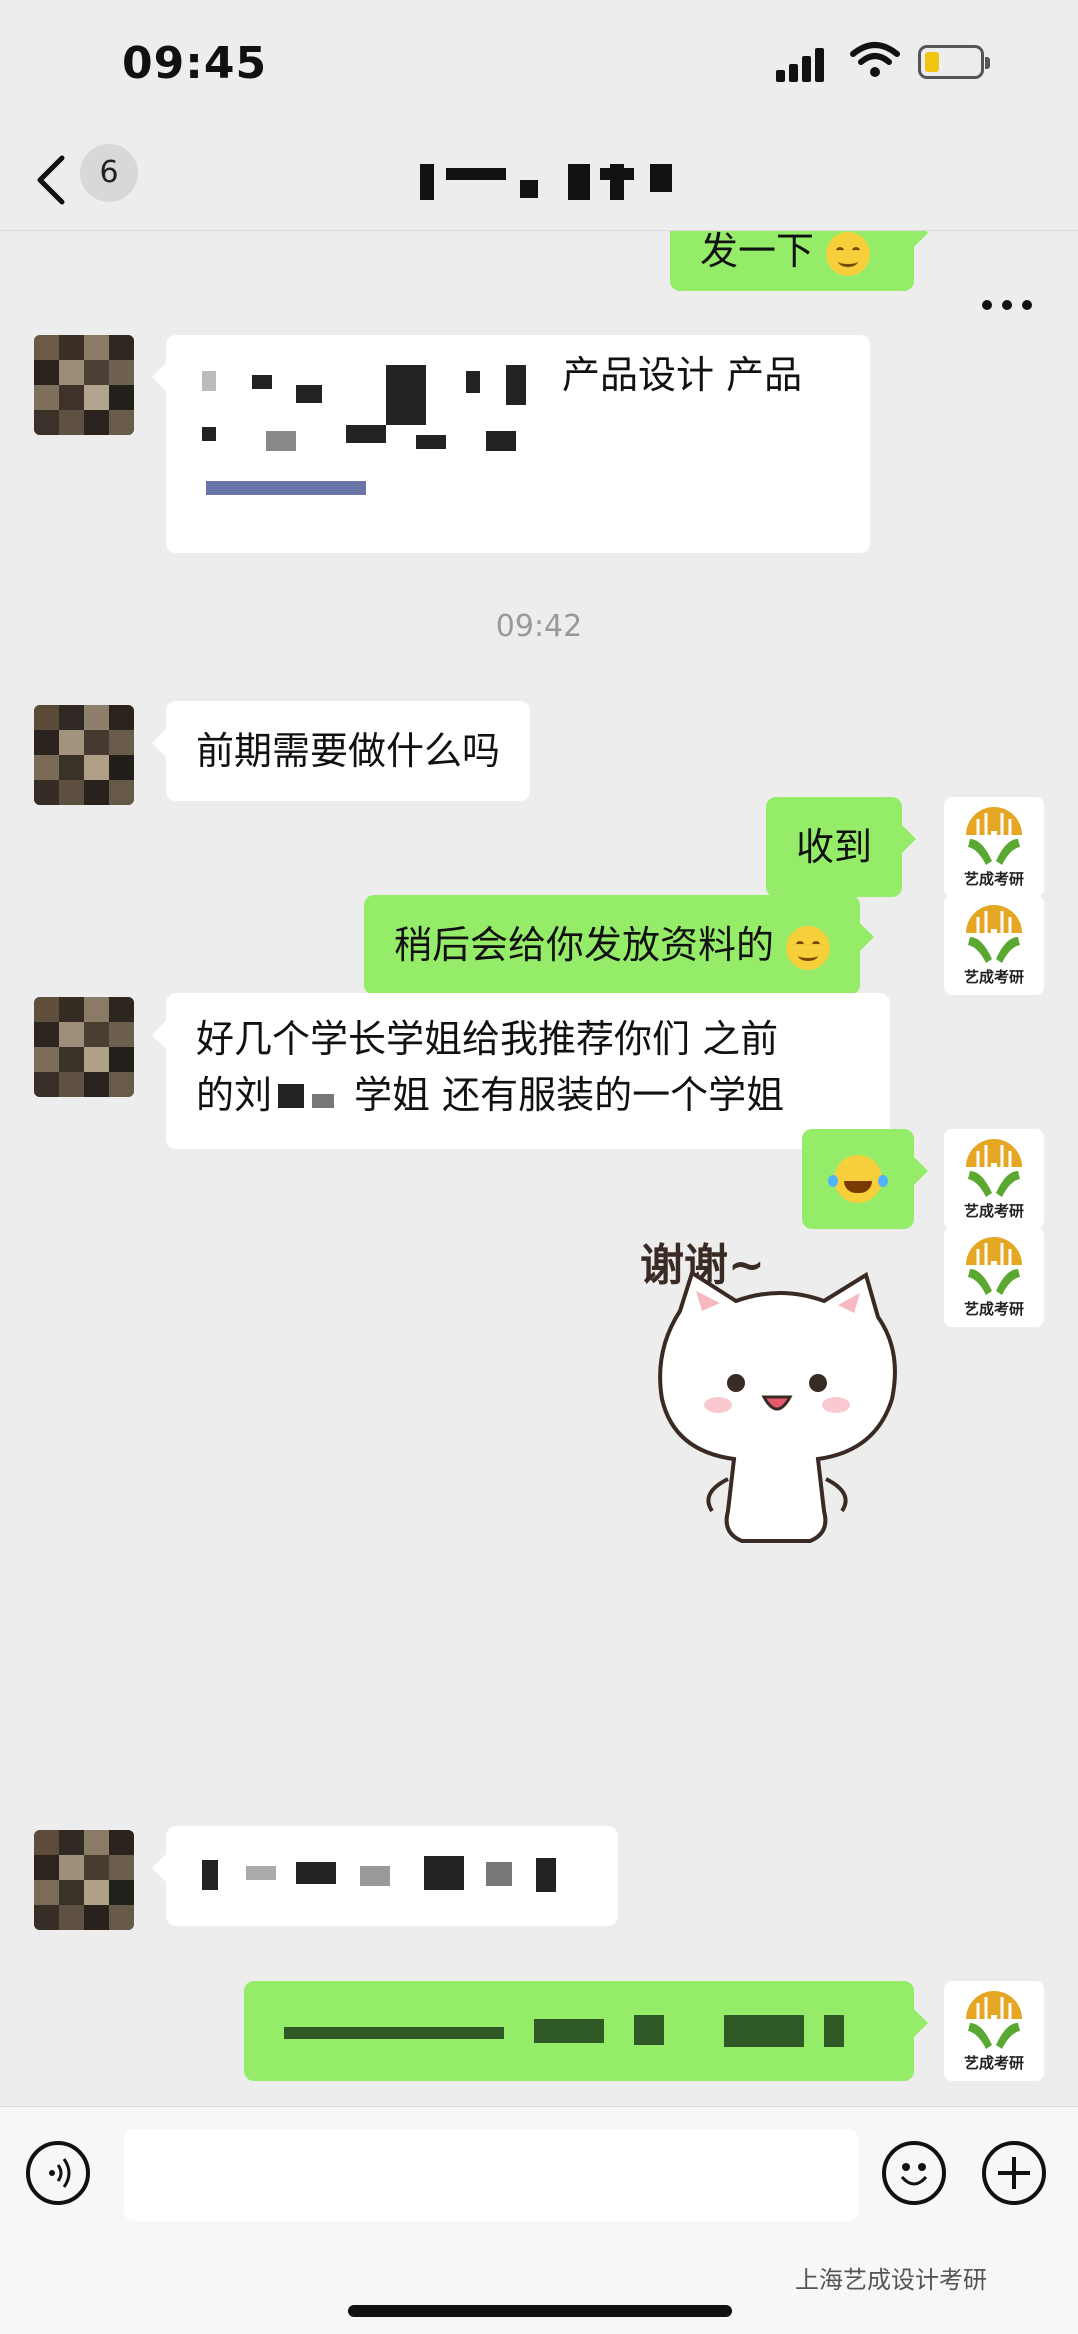  I want to click on message-text: 学姐 还有服装的一个学姐, so click(569, 1095).